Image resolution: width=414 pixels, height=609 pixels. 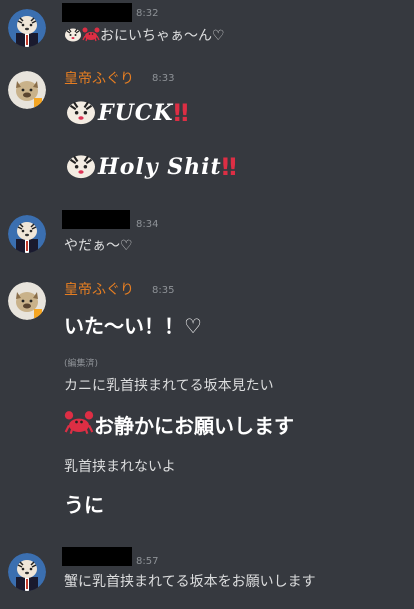 What do you see at coordinates (136, 113) in the screenshot?
I see `message-content: FUCK` at bounding box center [136, 113].